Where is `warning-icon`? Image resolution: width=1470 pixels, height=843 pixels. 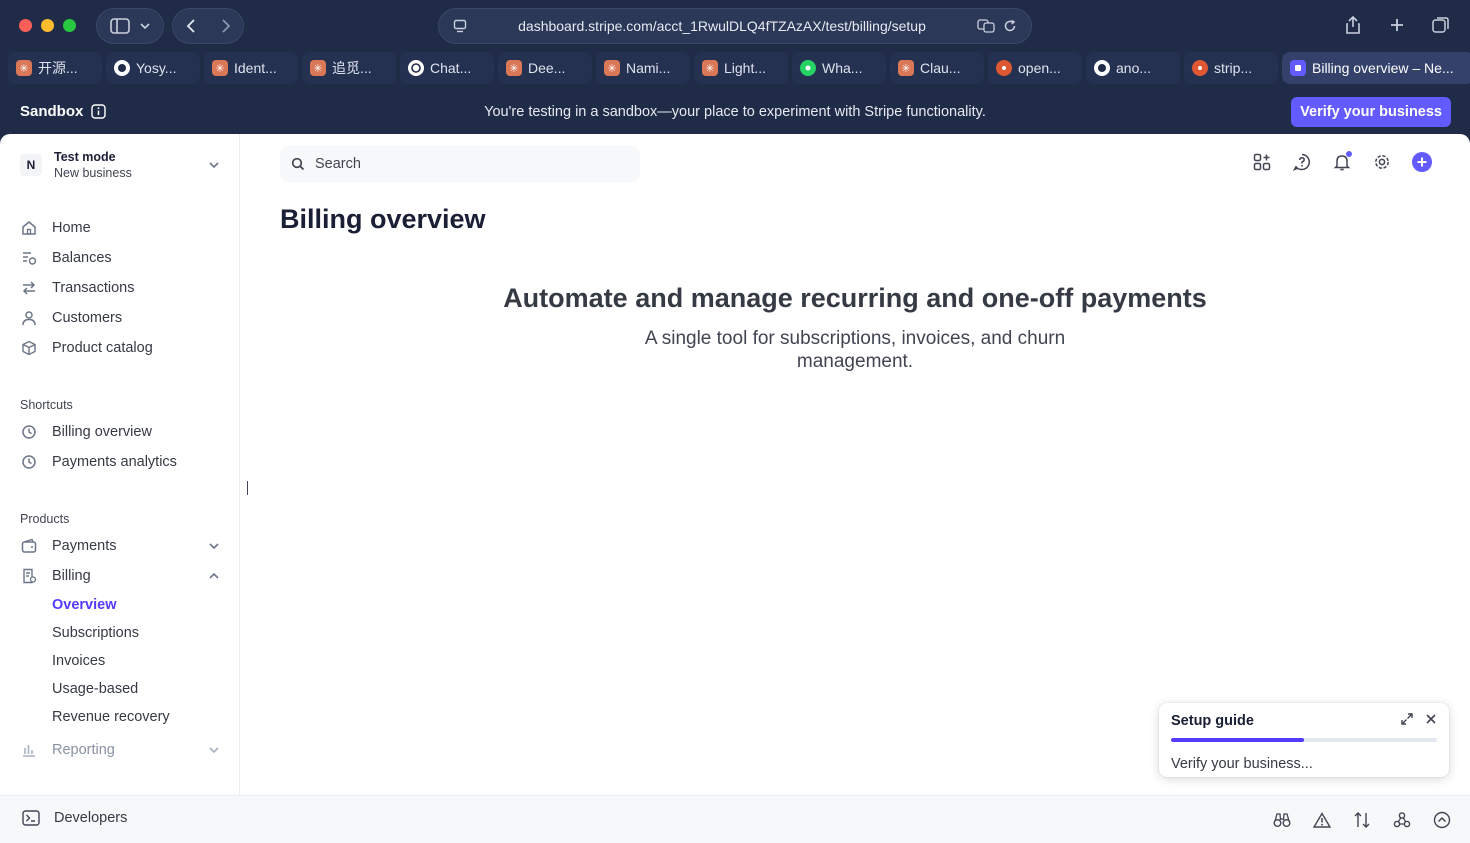
warning-icon is located at coordinates (1322, 820).